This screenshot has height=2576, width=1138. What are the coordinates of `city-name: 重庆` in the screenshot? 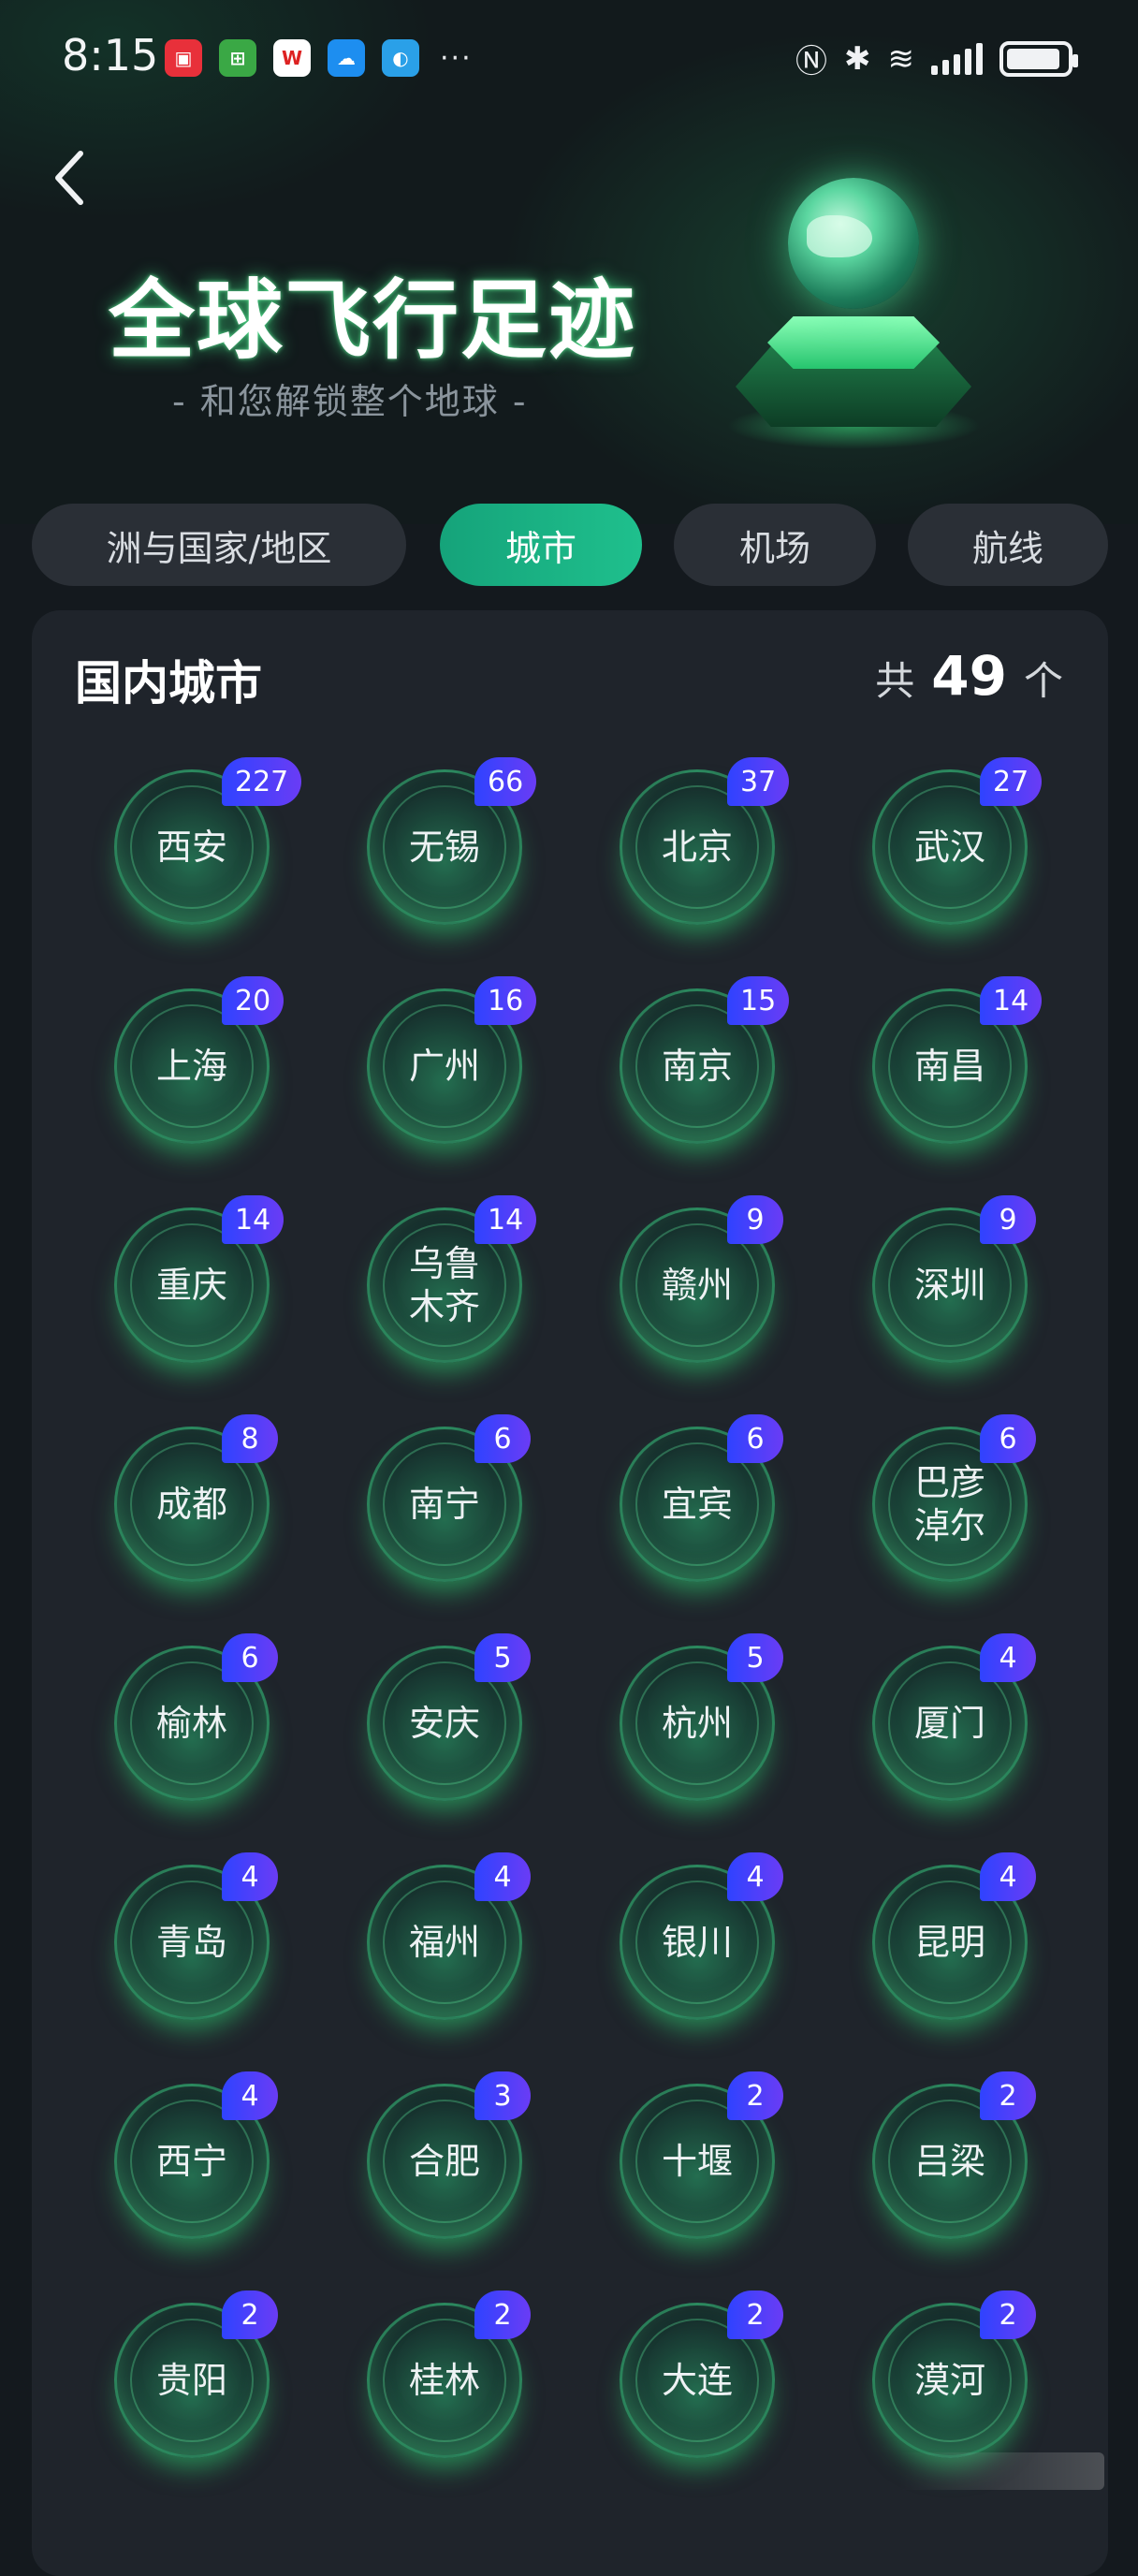 It's located at (191, 1285).